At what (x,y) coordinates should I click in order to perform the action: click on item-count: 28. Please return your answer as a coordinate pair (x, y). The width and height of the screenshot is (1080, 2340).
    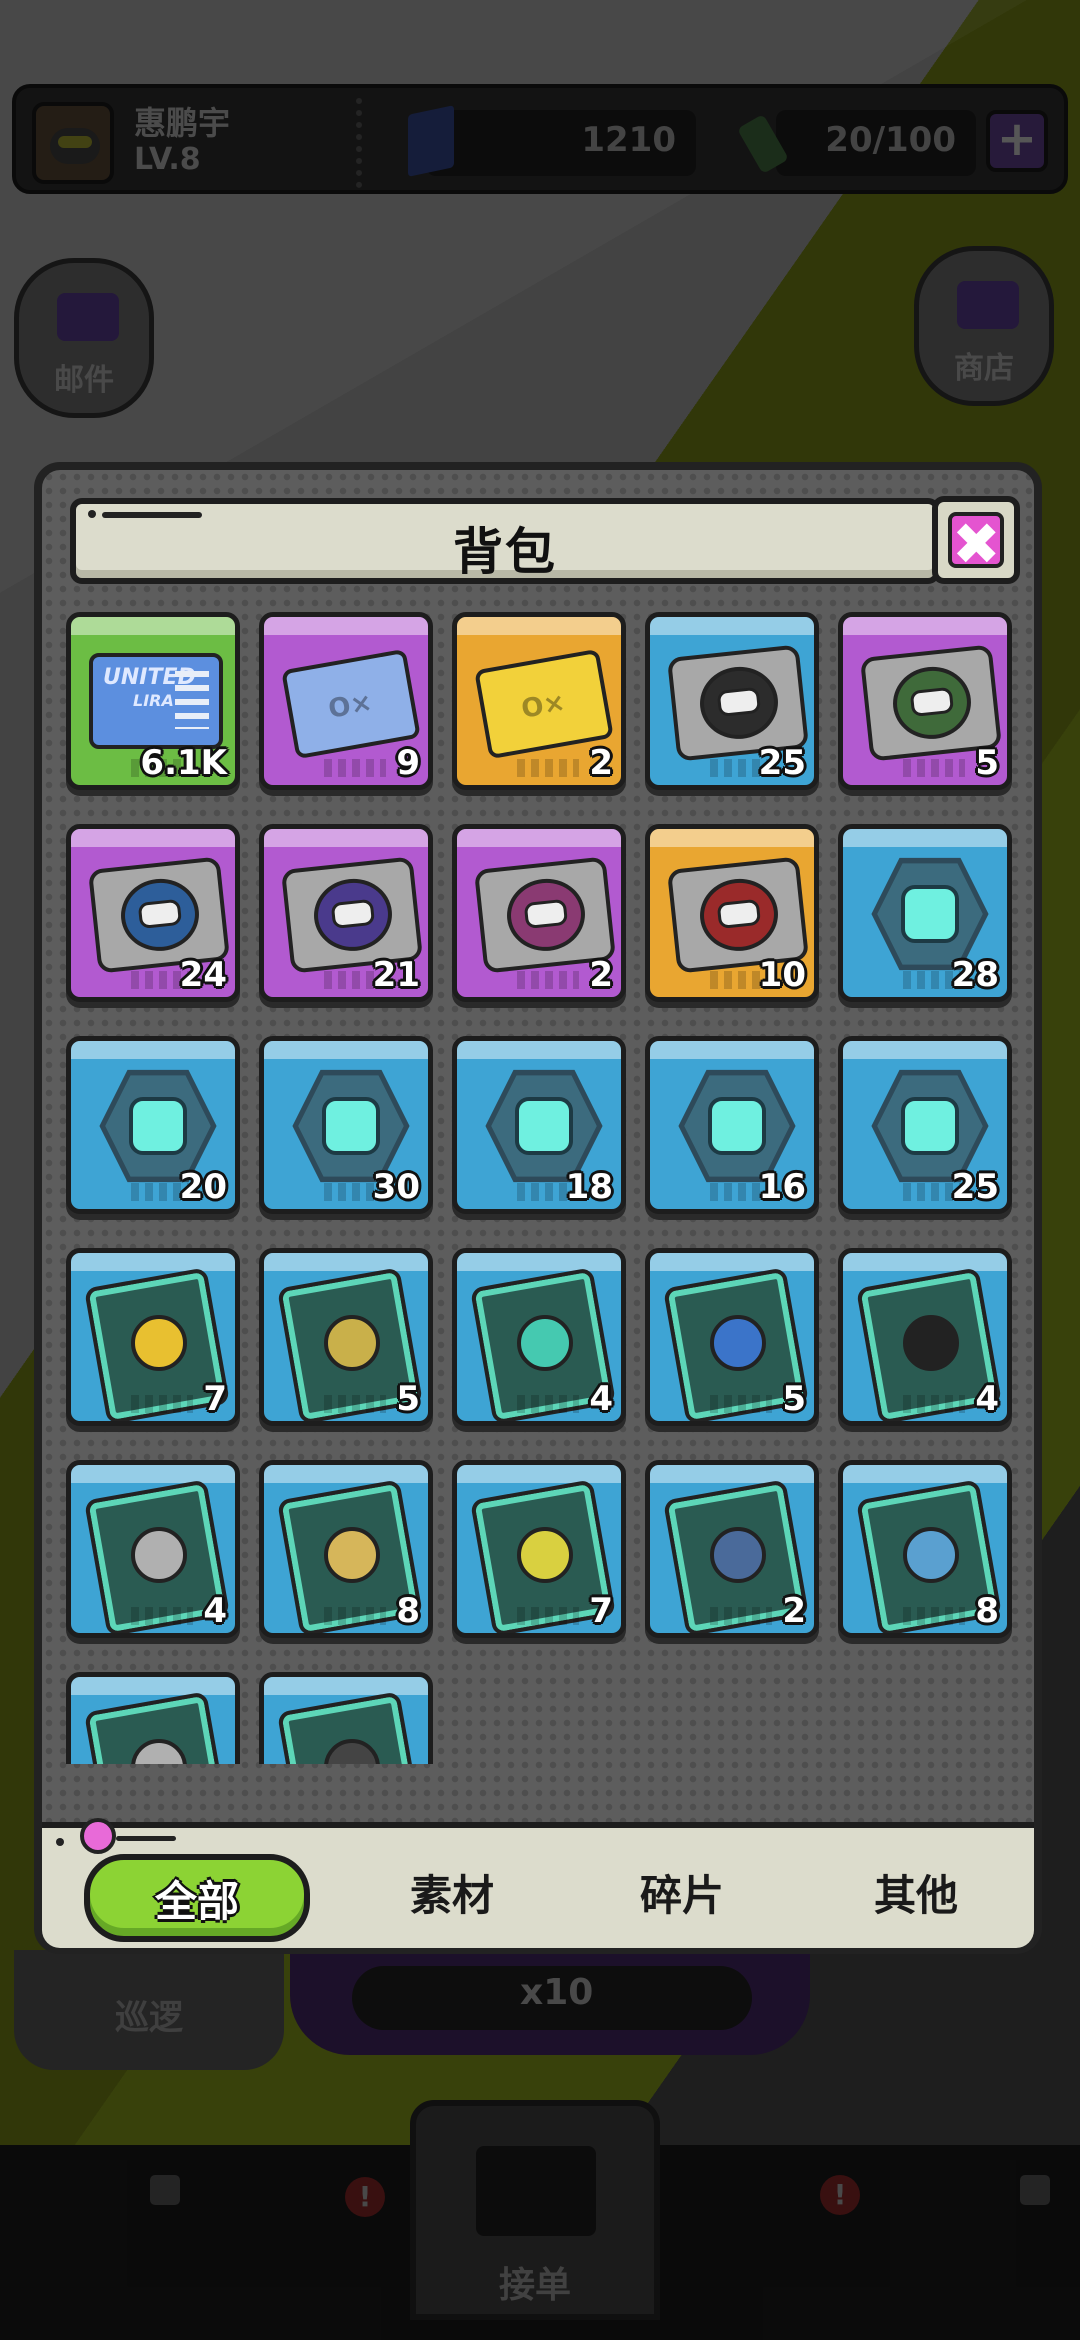
    Looking at the image, I should click on (975, 975).